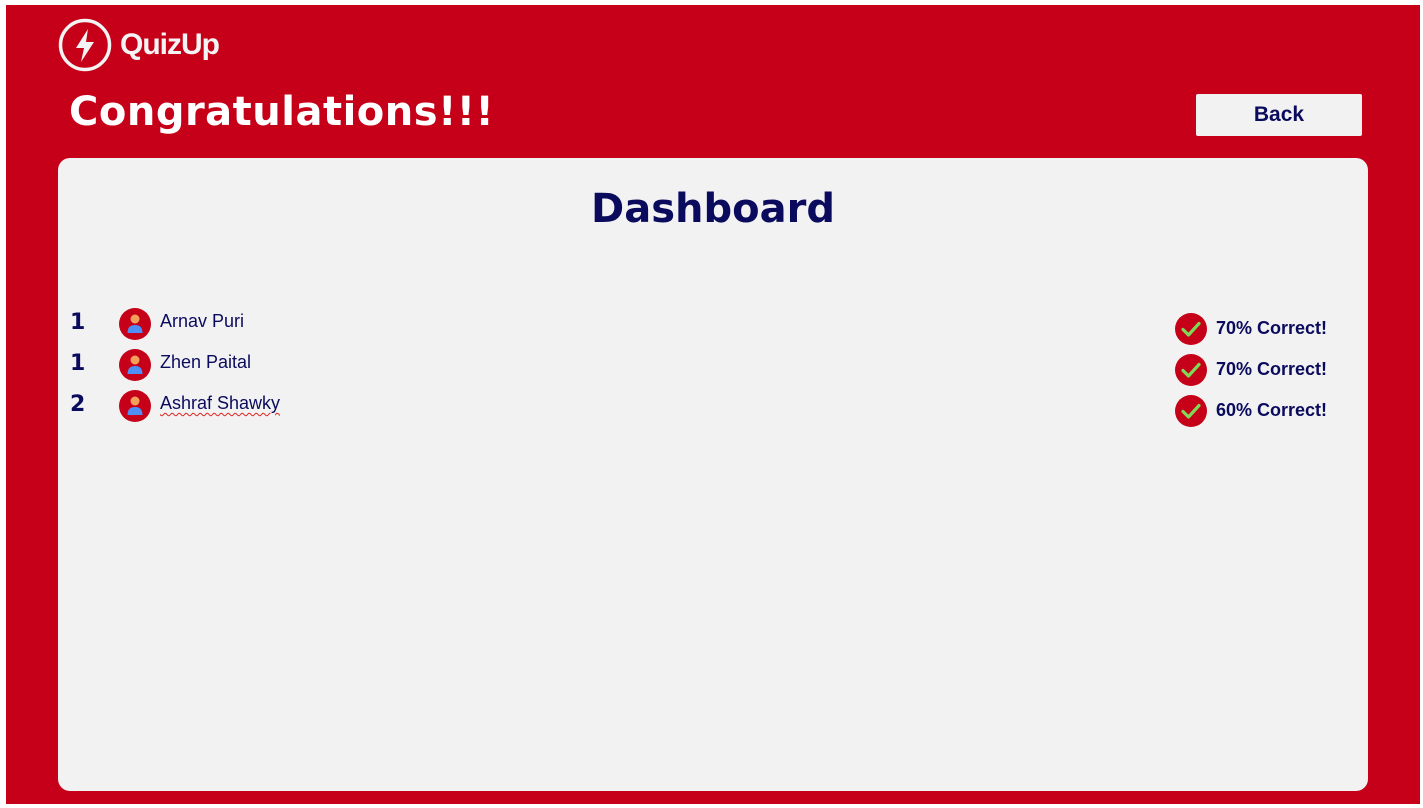 This screenshot has height=808, width=1423. What do you see at coordinates (282, 112) in the screenshot?
I see `congratulations-heading: Congratulations!!!` at bounding box center [282, 112].